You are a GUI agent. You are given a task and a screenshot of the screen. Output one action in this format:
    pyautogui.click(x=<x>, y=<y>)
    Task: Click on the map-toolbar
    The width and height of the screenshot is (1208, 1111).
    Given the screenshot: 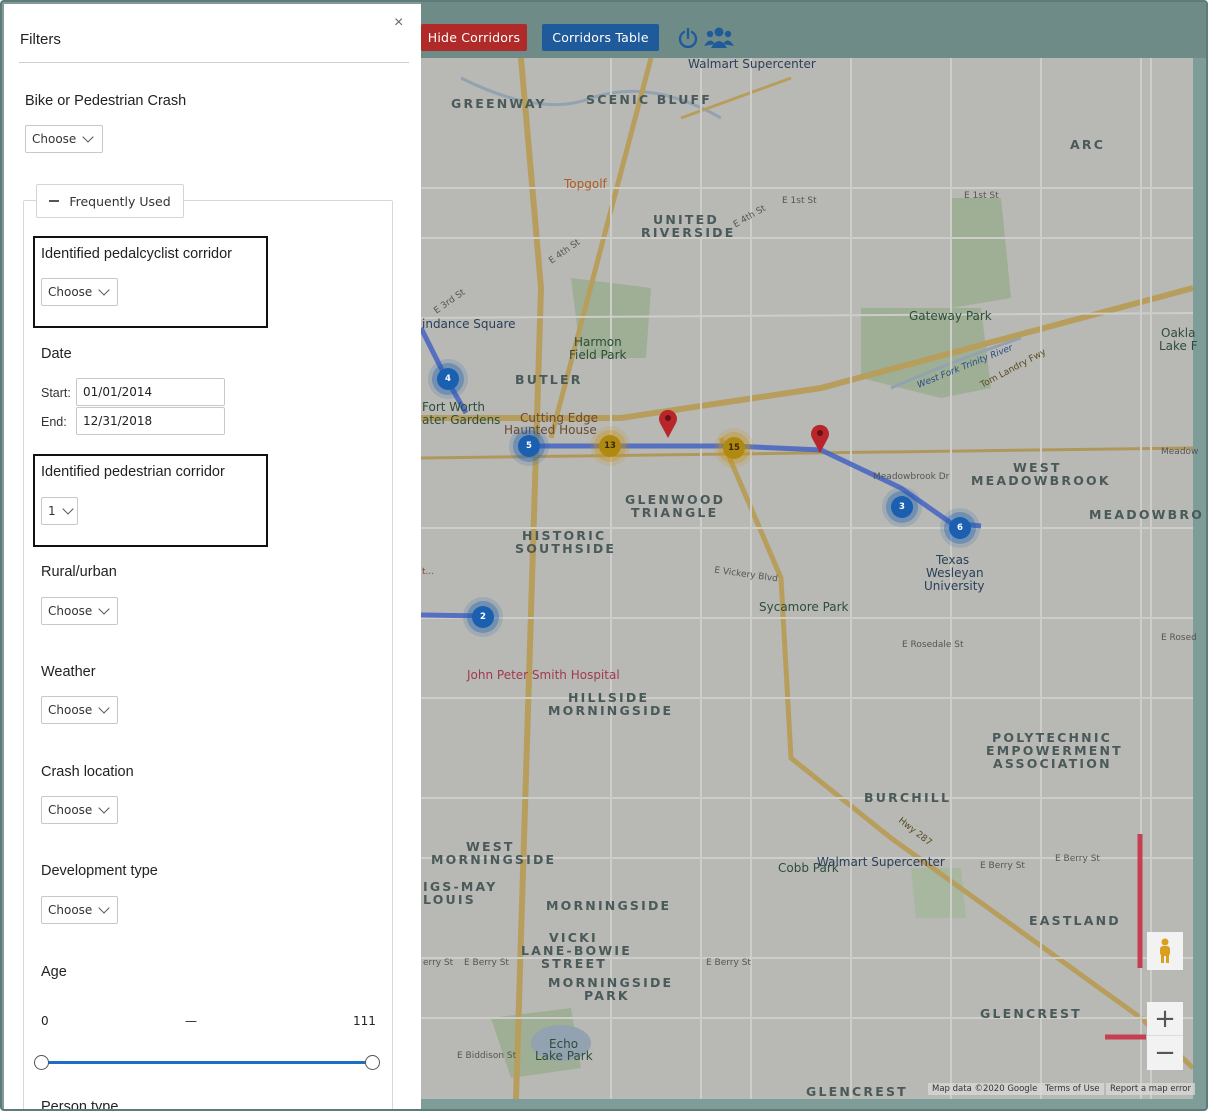 What is the action you would take?
    pyautogui.click(x=813, y=30)
    